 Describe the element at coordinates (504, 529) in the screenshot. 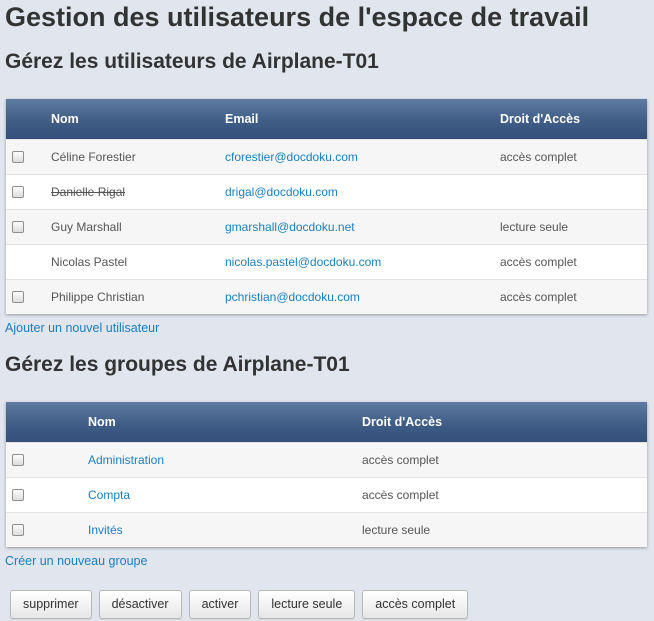

I see `group-access: lecture seule` at that location.